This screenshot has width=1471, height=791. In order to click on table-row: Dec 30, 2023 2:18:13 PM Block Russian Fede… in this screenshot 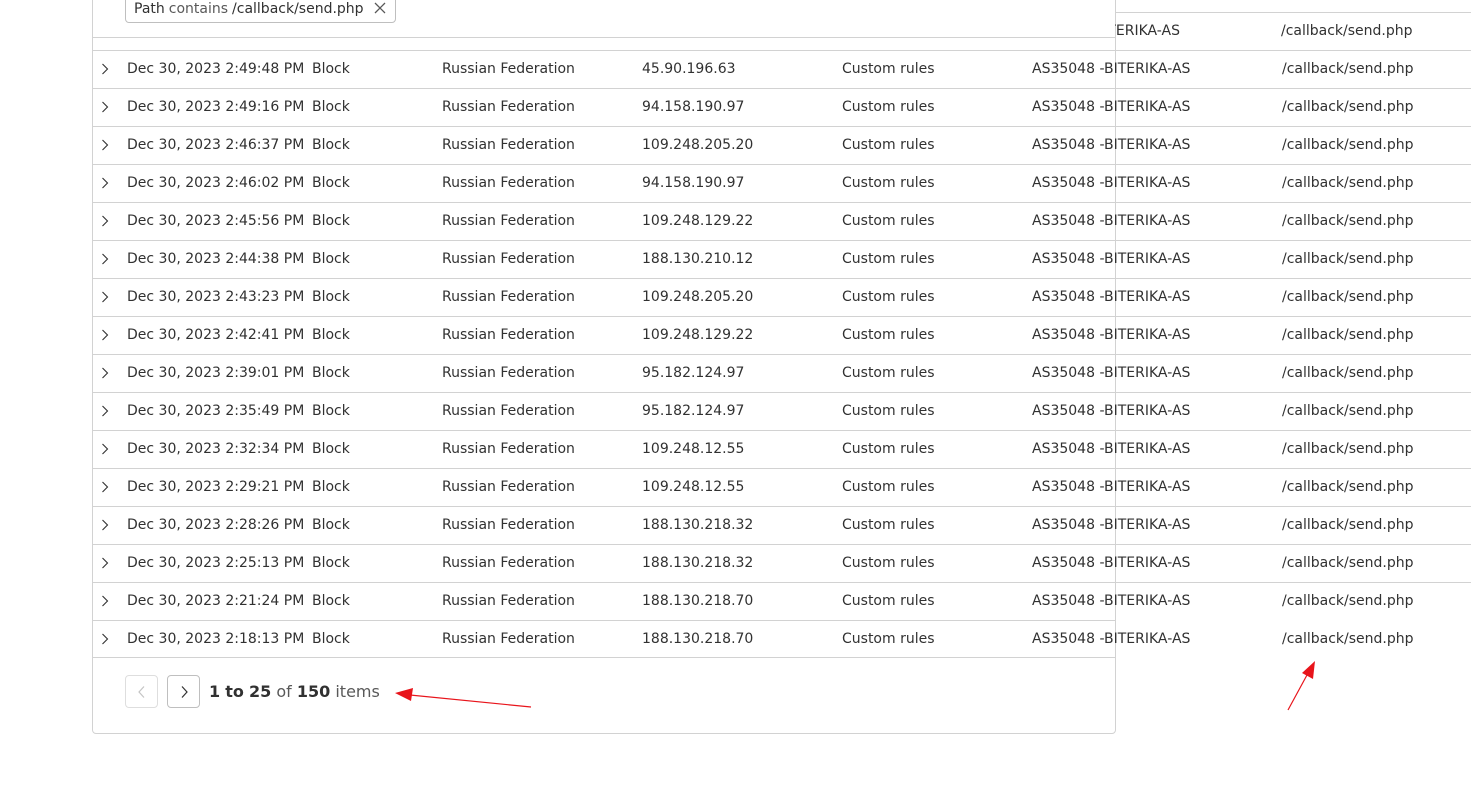, I will do `click(753, 639)`.